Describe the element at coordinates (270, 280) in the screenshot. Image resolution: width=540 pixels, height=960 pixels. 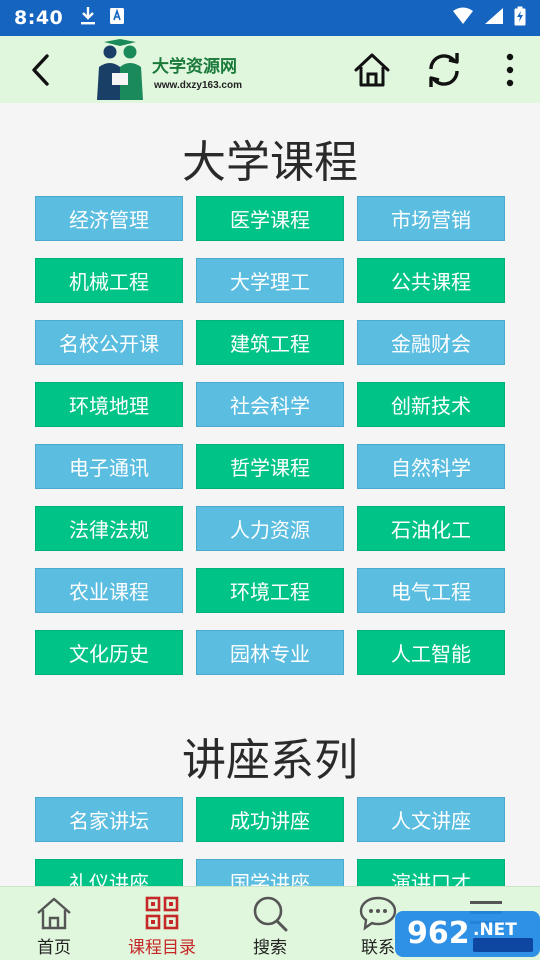
I see `course-tile: 大学理工` at that location.